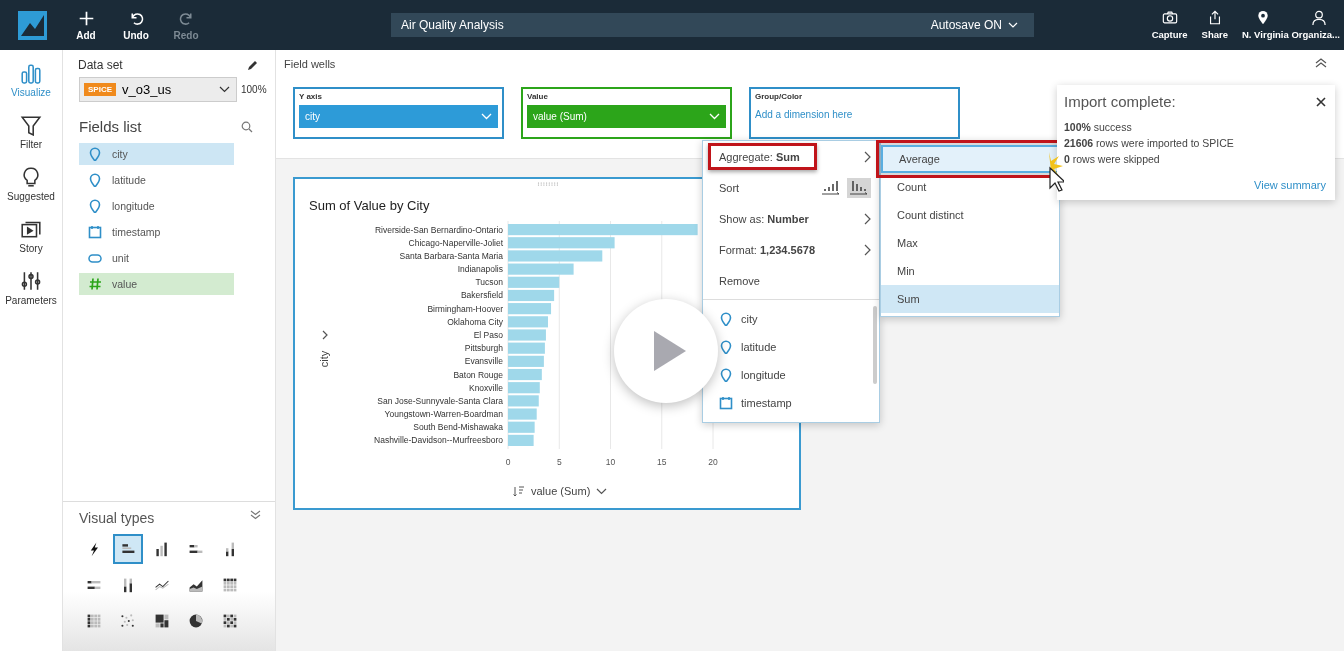  I want to click on category-label: Evansville, so click(483, 361).